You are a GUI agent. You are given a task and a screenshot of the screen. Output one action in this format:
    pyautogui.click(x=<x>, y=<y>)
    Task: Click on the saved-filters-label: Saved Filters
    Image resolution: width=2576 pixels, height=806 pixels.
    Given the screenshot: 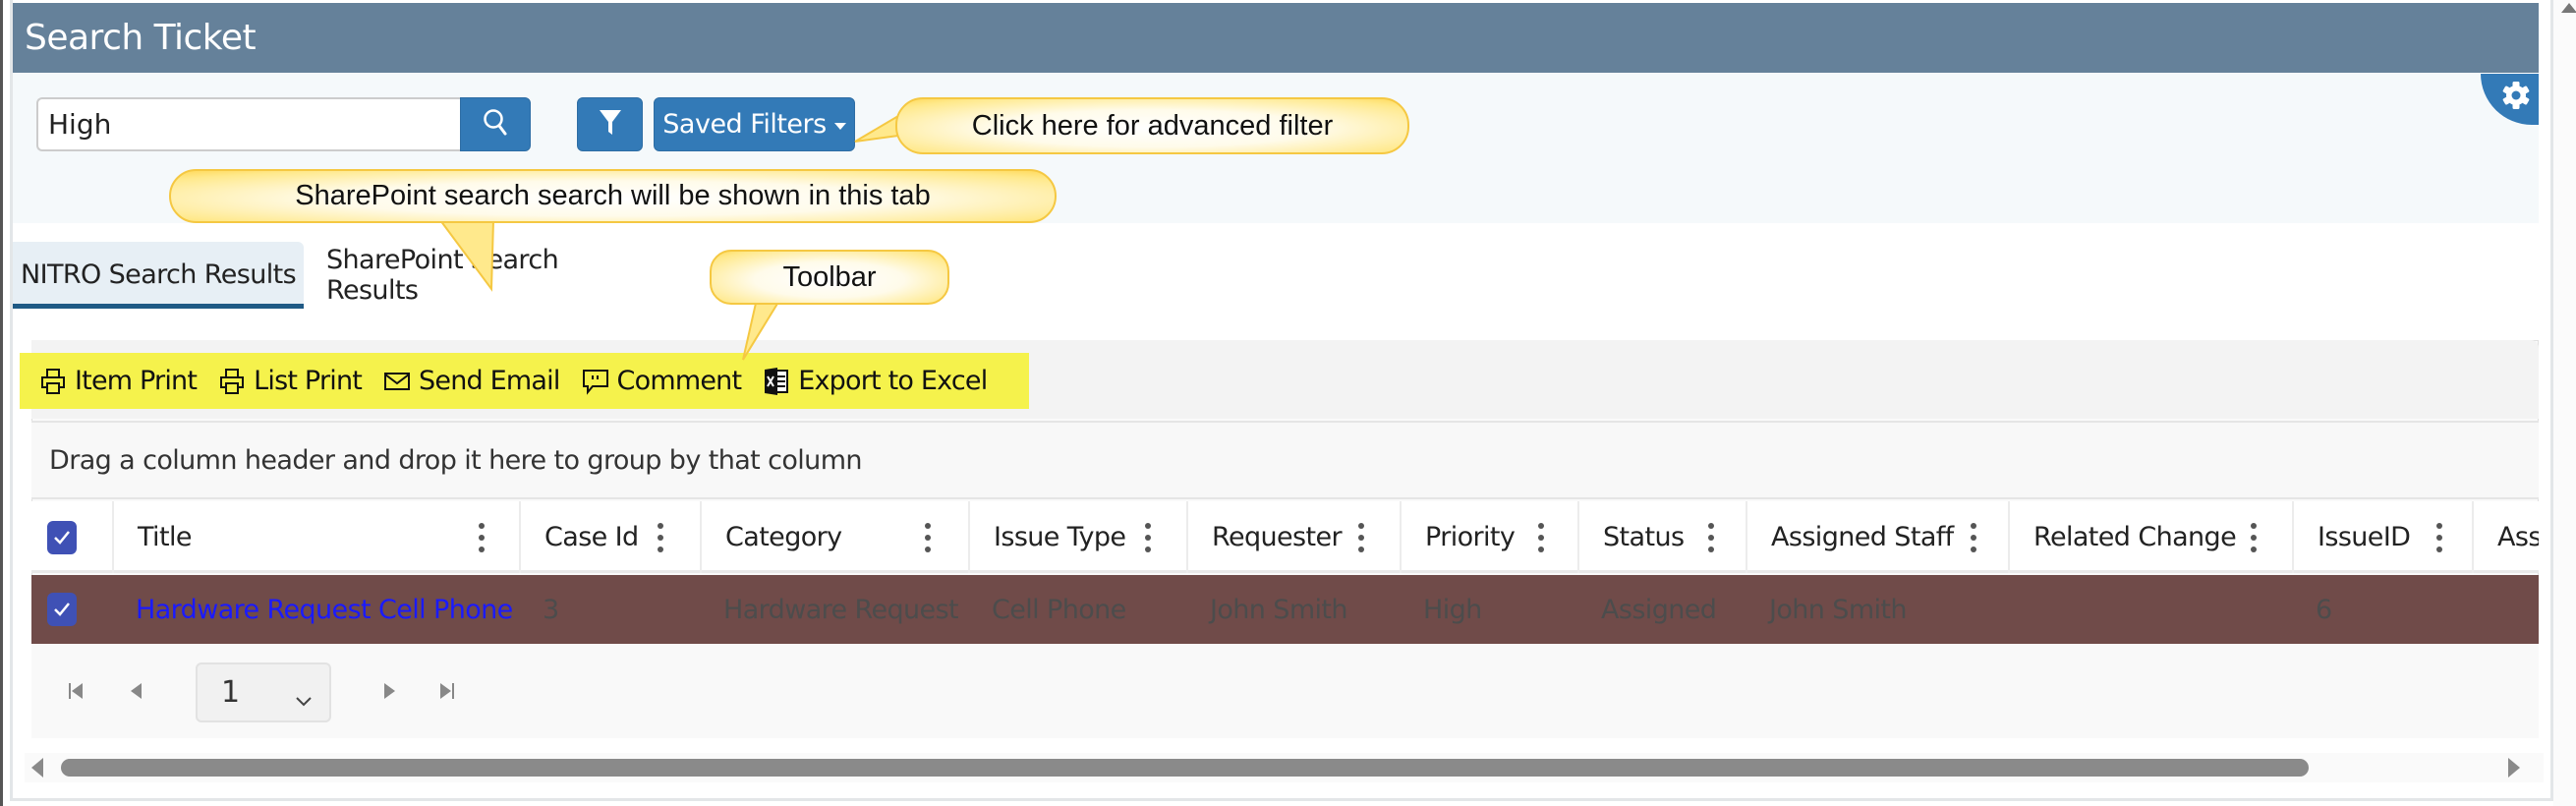 What is the action you would take?
    pyautogui.click(x=744, y=124)
    